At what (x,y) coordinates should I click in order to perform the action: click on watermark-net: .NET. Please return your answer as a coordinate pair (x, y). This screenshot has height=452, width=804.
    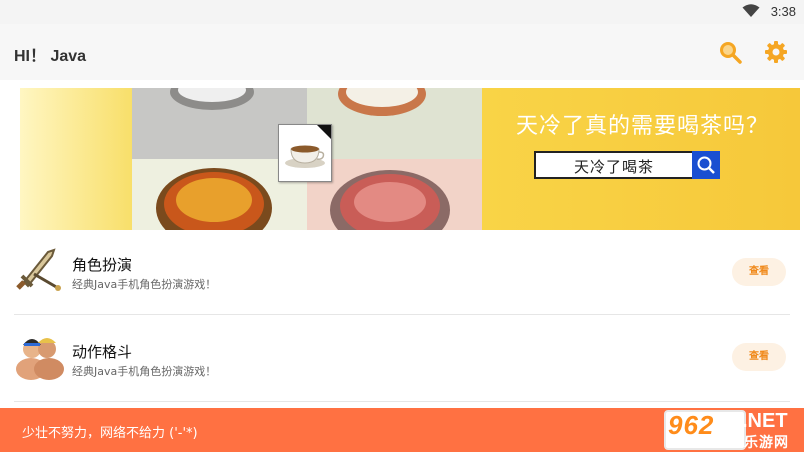
    Looking at the image, I should click on (765, 421).